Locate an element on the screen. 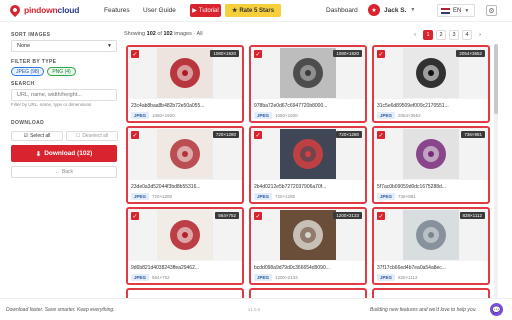  resolution-text: 1200×2133 is located at coordinates (286, 277).